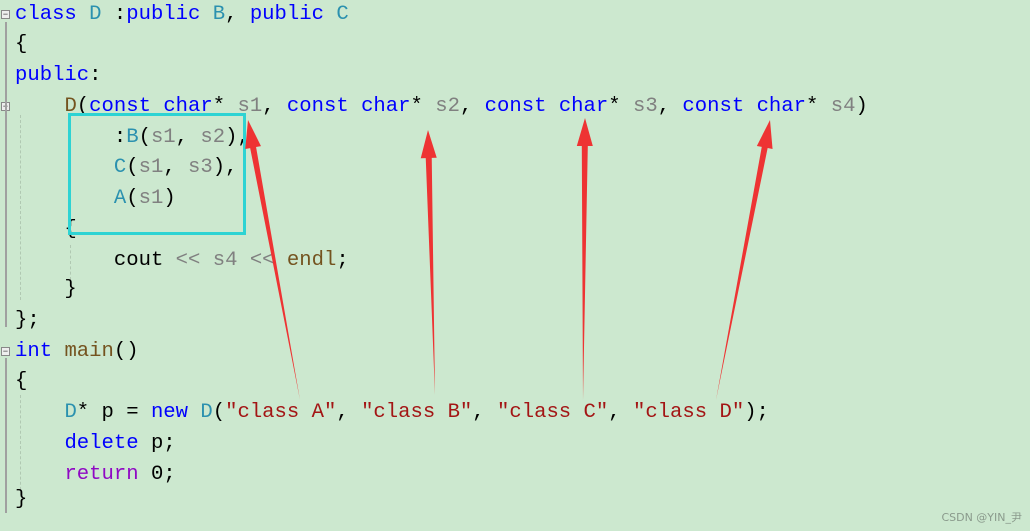  I want to click on watermark: CSDN @YIN_尹, so click(981, 517).